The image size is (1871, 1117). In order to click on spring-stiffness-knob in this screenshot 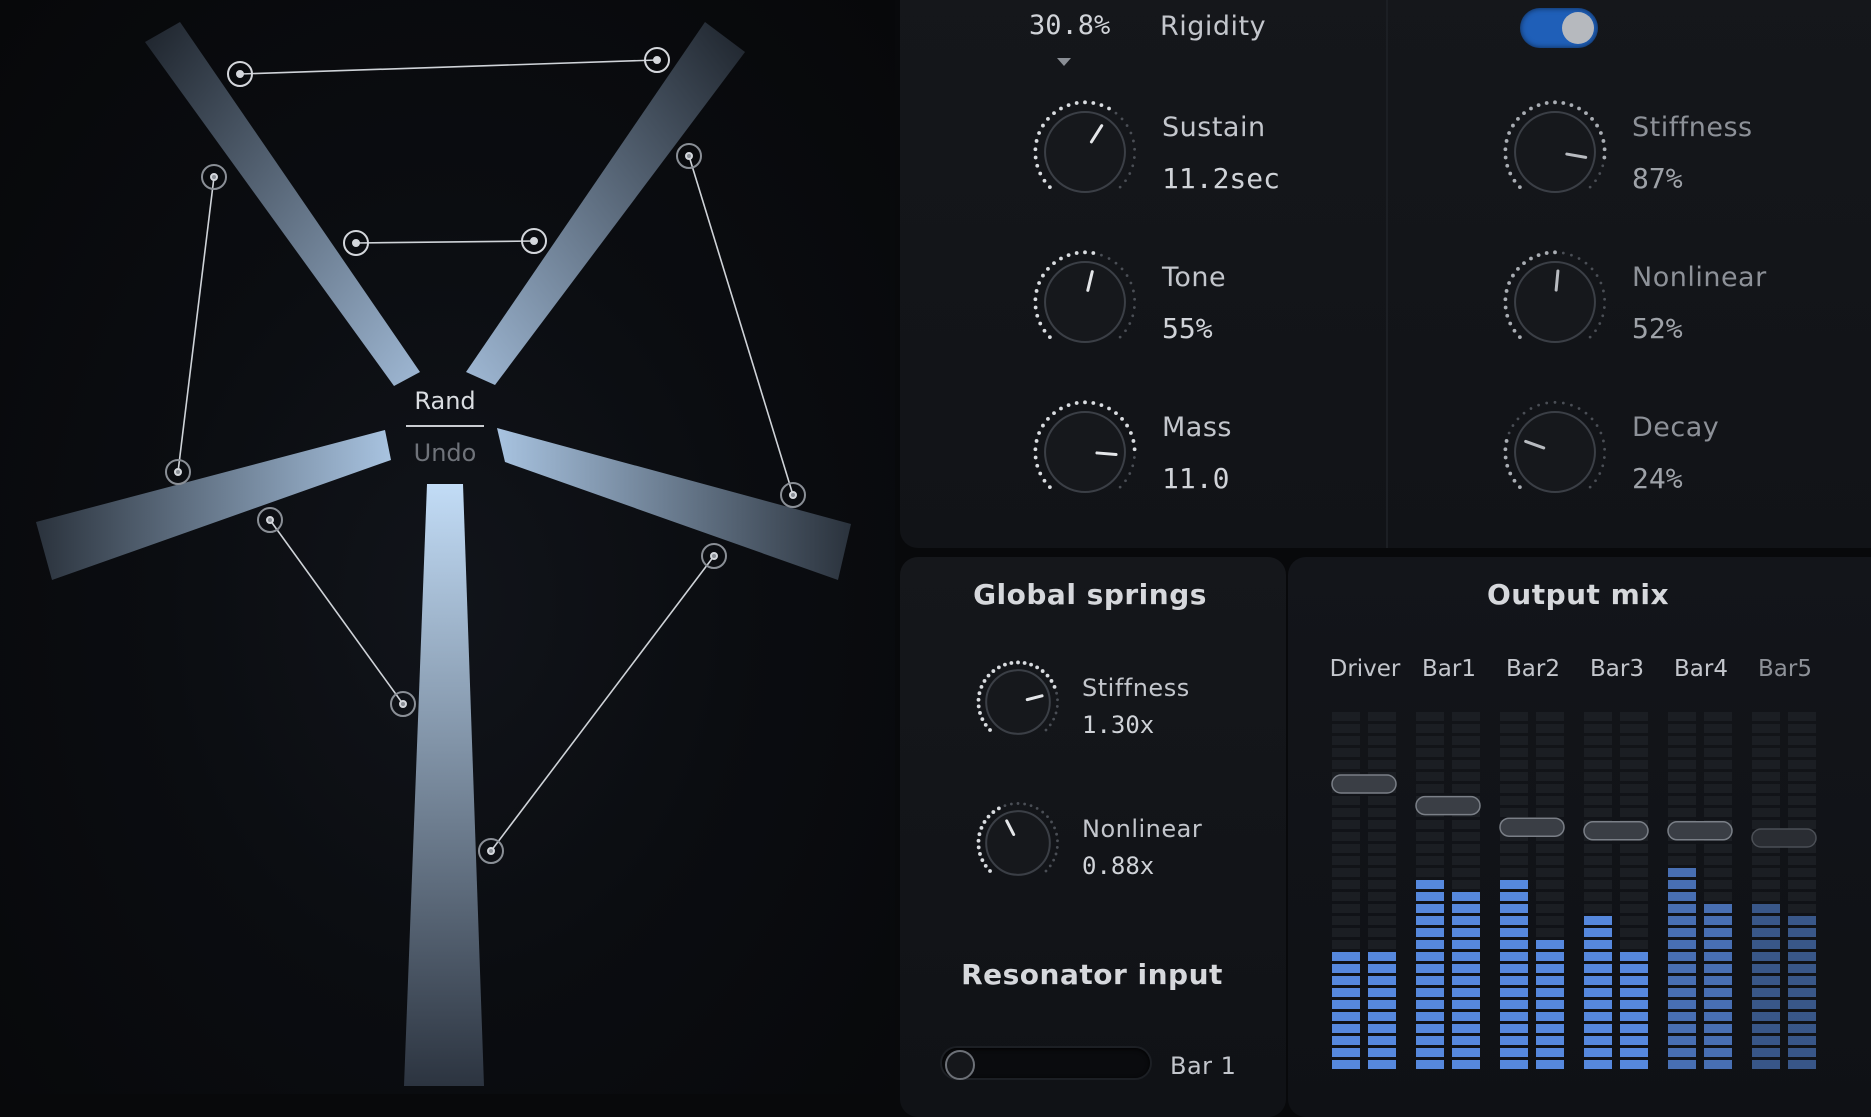, I will do `click(1555, 154)`.